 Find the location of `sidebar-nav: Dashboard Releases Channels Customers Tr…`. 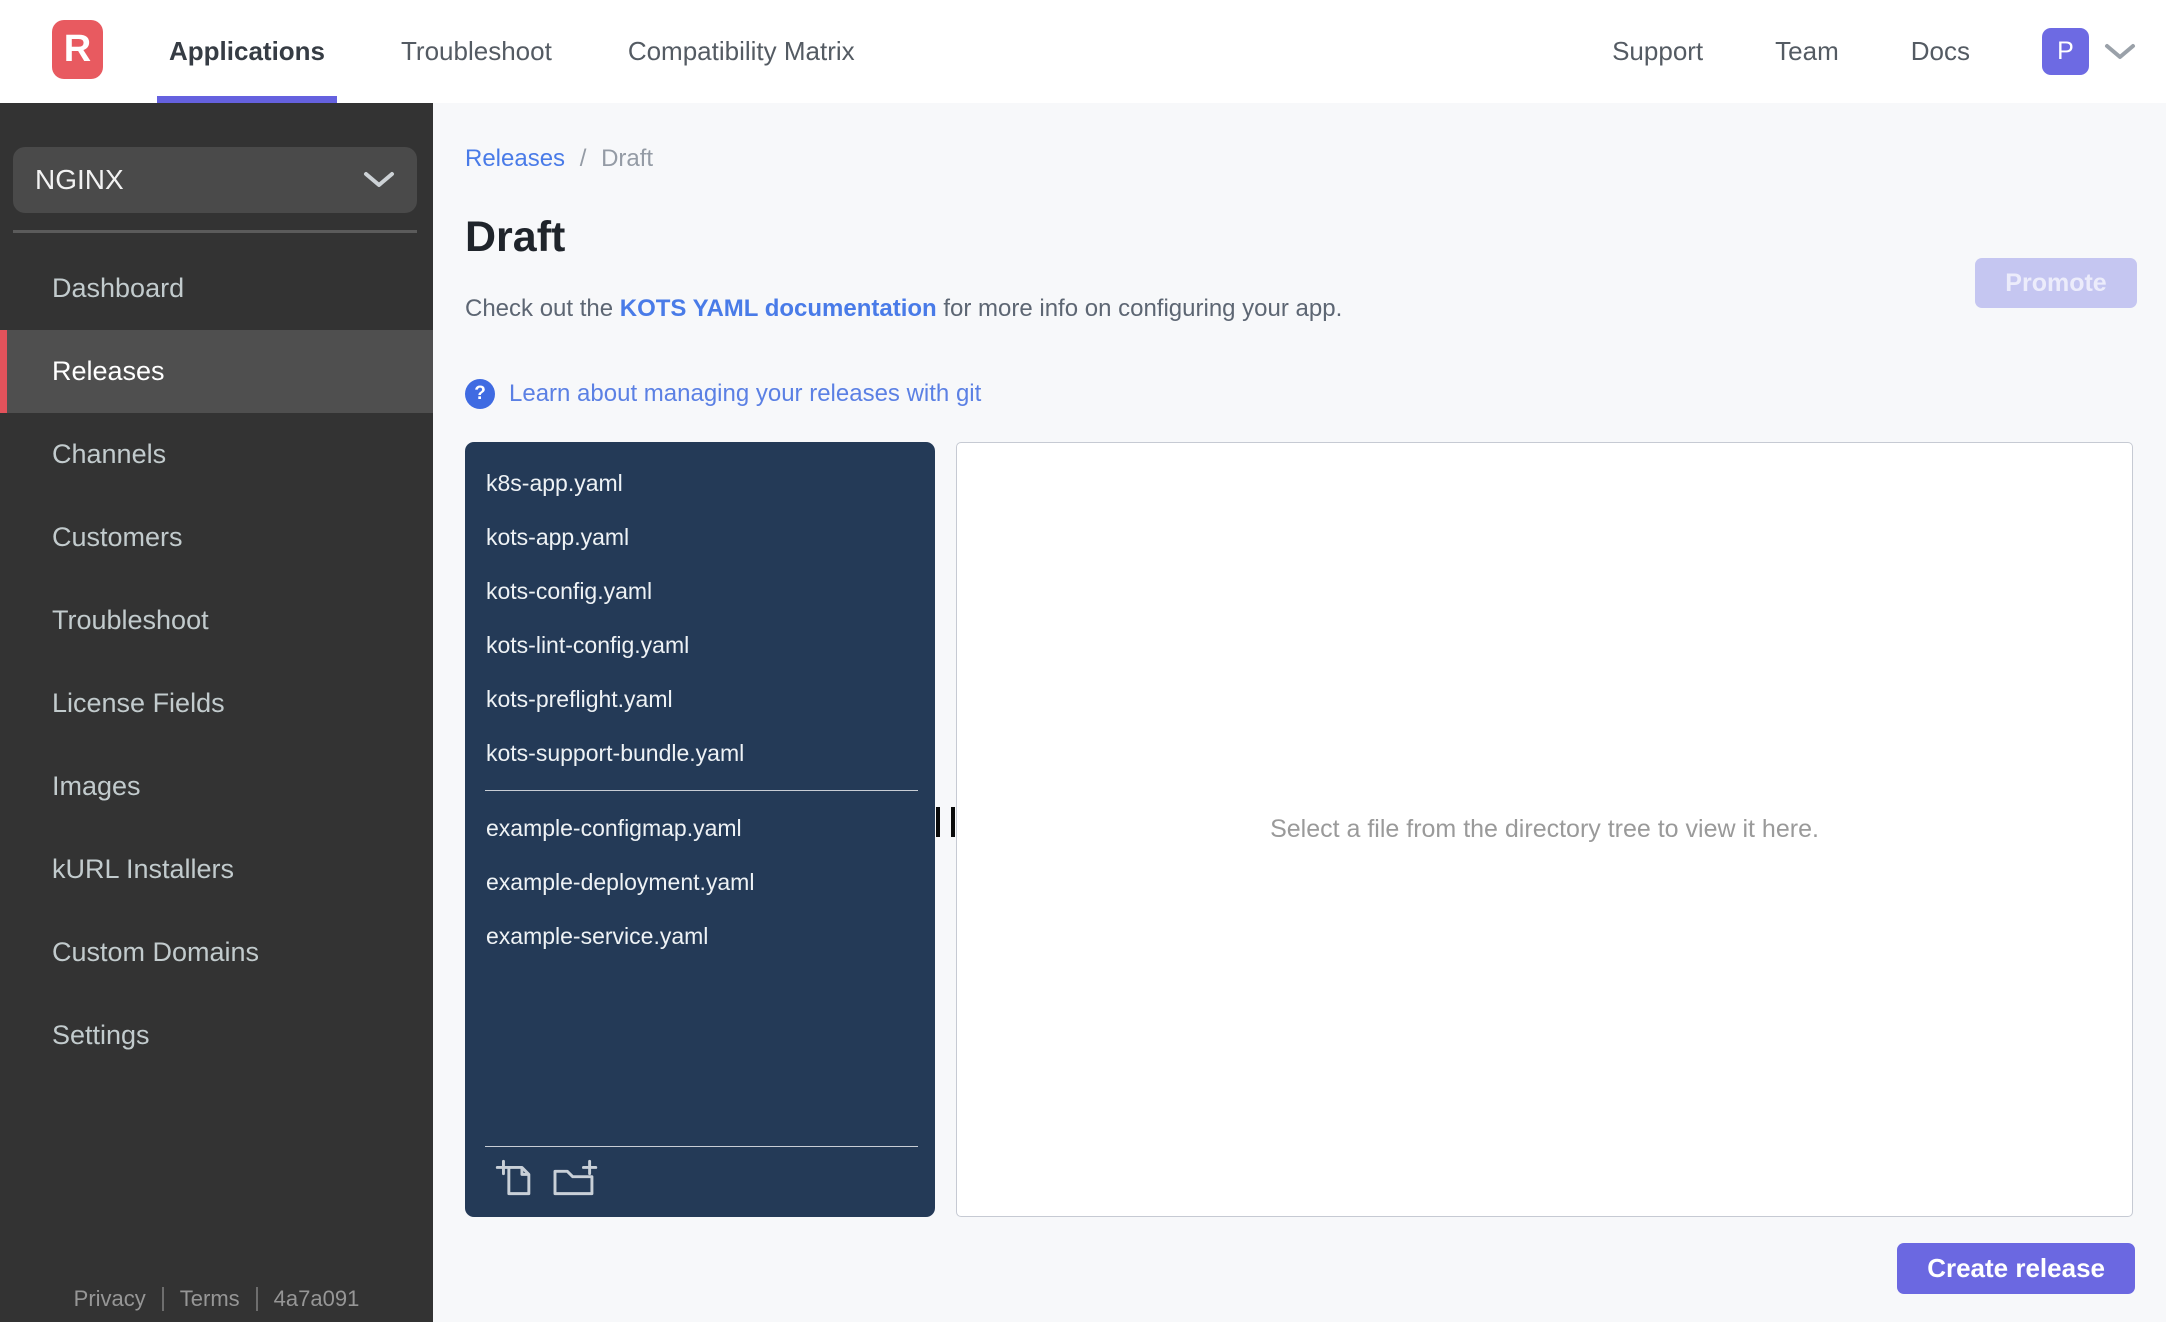

sidebar-nav: Dashboard Releases Channels Customers Tr… is located at coordinates (216, 662).